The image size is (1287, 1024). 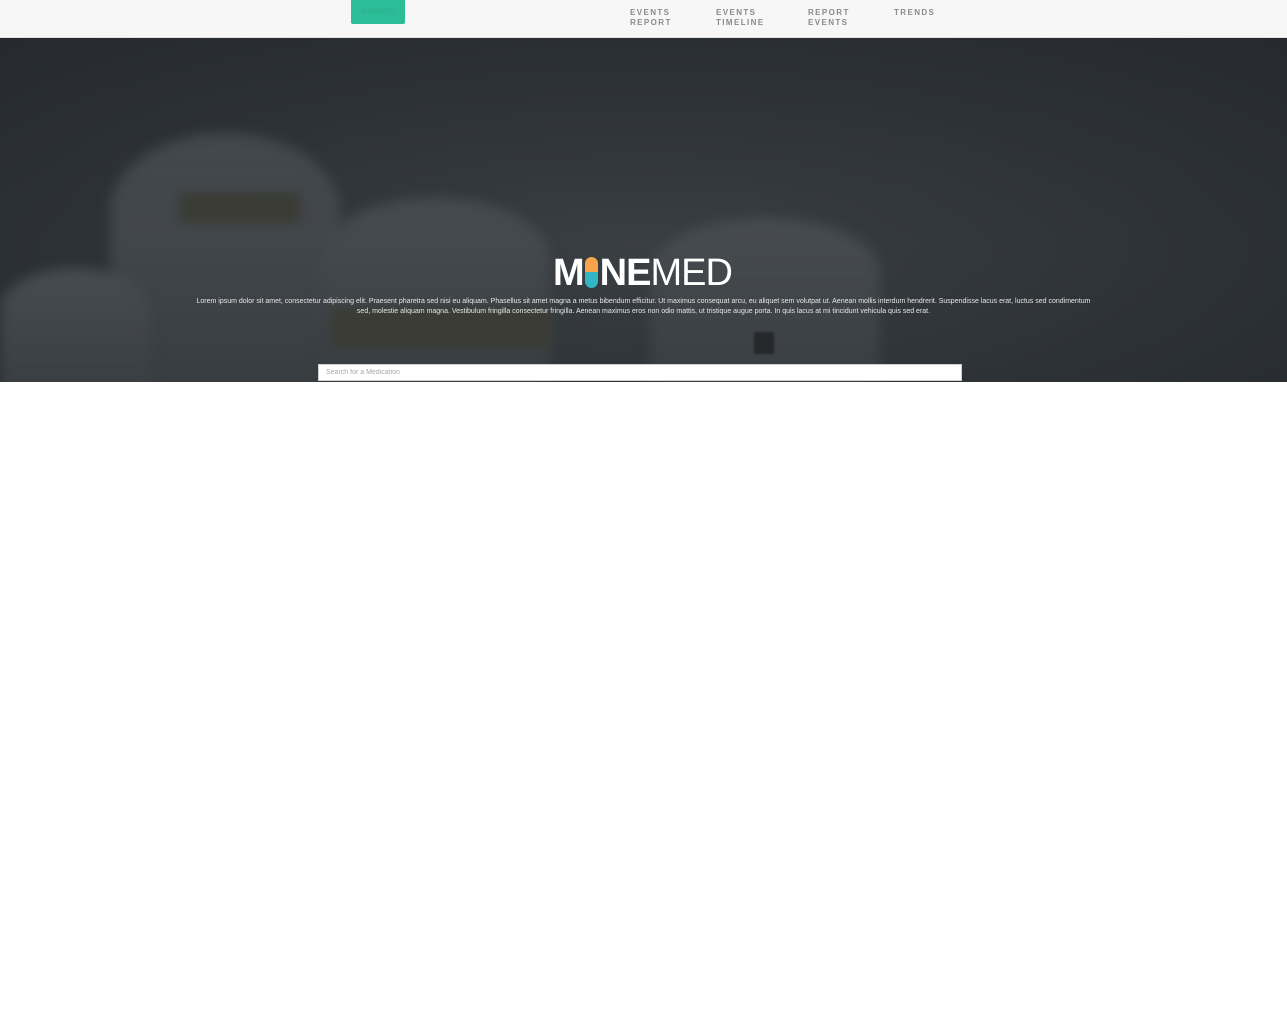 I want to click on nav-item-label-line2: REPORT, so click(x=651, y=22).